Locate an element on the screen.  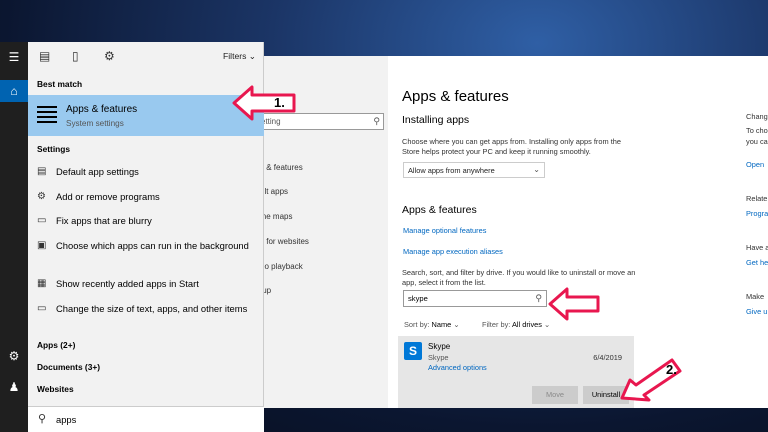
callout-label-1: 1. is located at coordinates (279, 102).